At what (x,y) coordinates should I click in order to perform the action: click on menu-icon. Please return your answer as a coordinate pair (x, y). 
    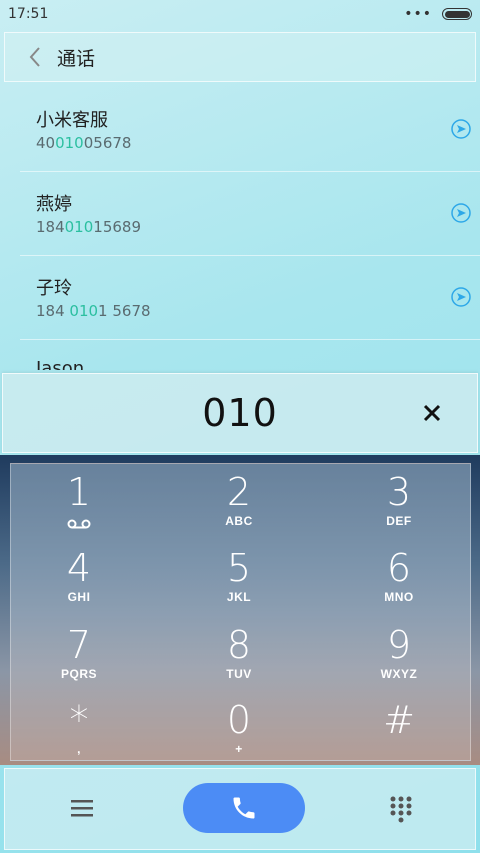
    Looking at the image, I should click on (82, 808).